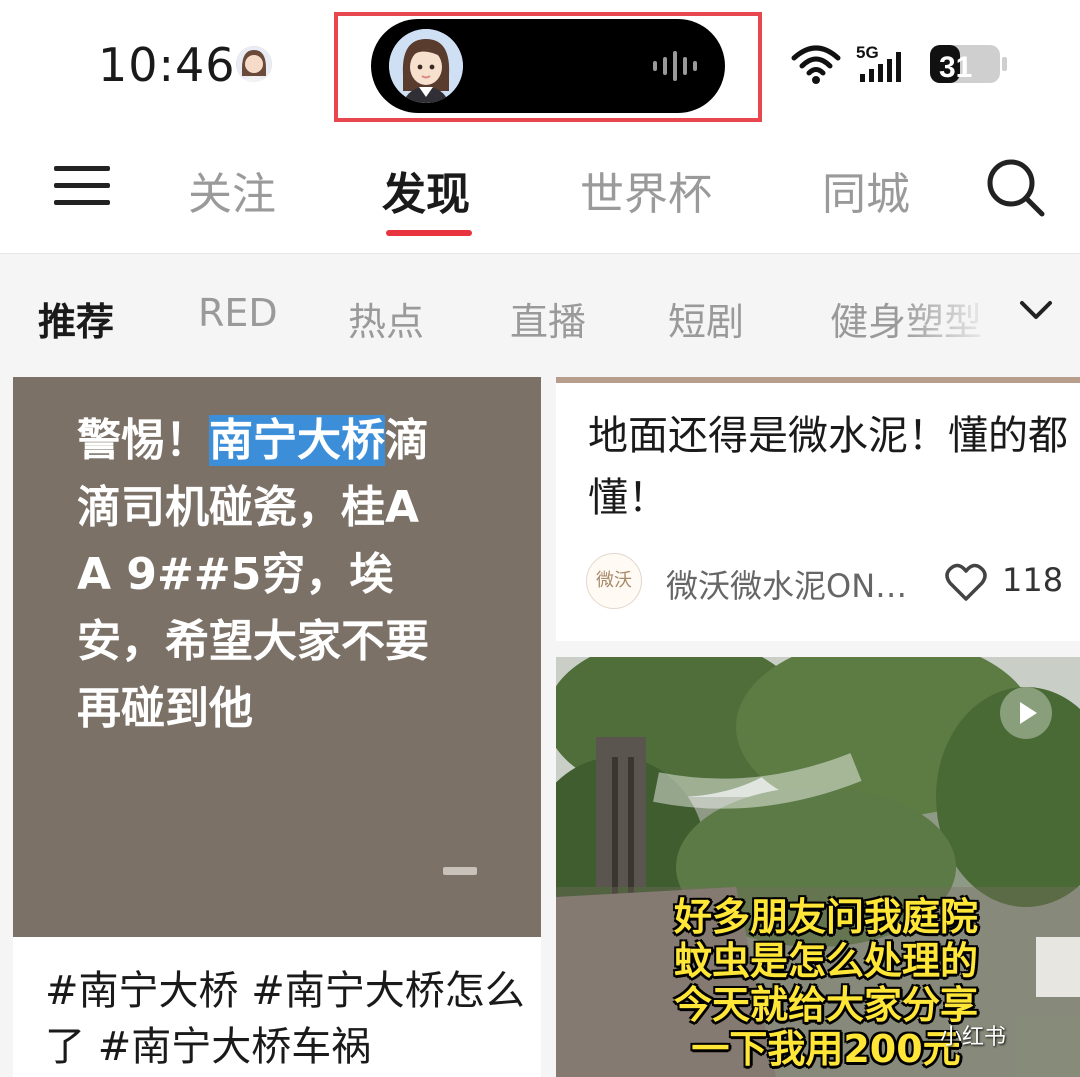  I want to click on channel-fade, so click(960, 309).